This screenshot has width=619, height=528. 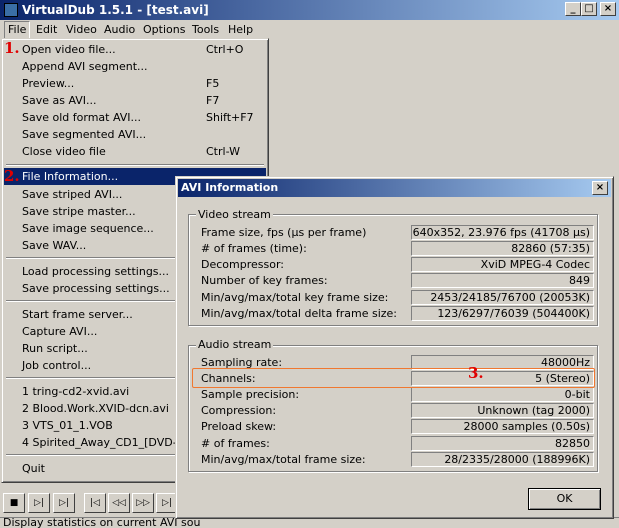 What do you see at coordinates (242, 264) in the screenshot?
I see `decompressor-label: Decompressor:` at bounding box center [242, 264].